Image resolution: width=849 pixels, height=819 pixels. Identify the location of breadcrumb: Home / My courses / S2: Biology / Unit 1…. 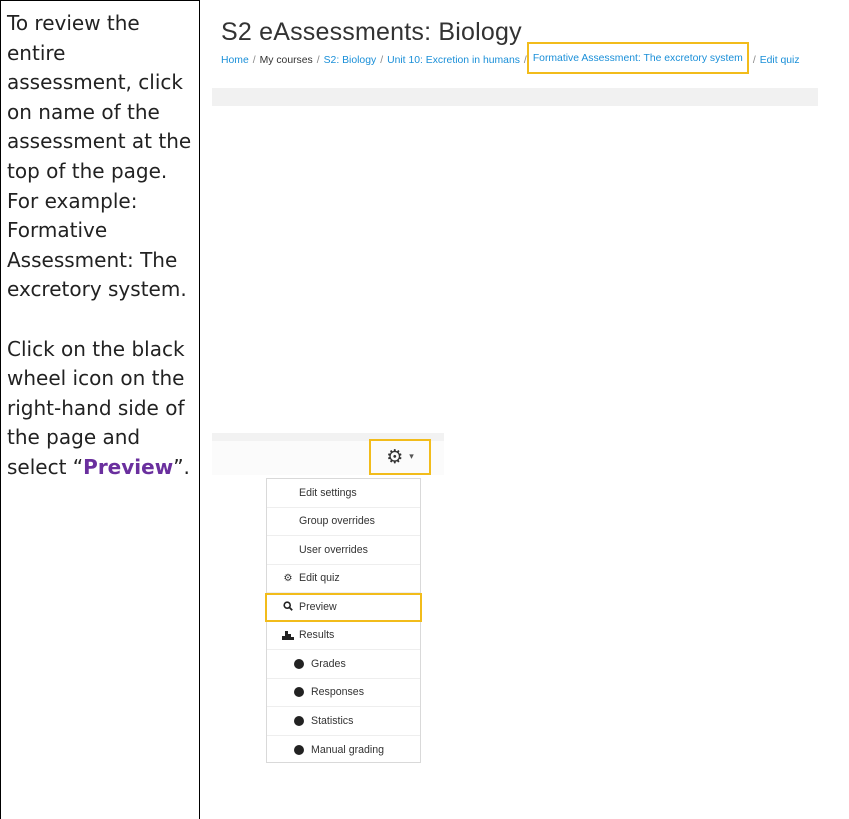
(510, 58).